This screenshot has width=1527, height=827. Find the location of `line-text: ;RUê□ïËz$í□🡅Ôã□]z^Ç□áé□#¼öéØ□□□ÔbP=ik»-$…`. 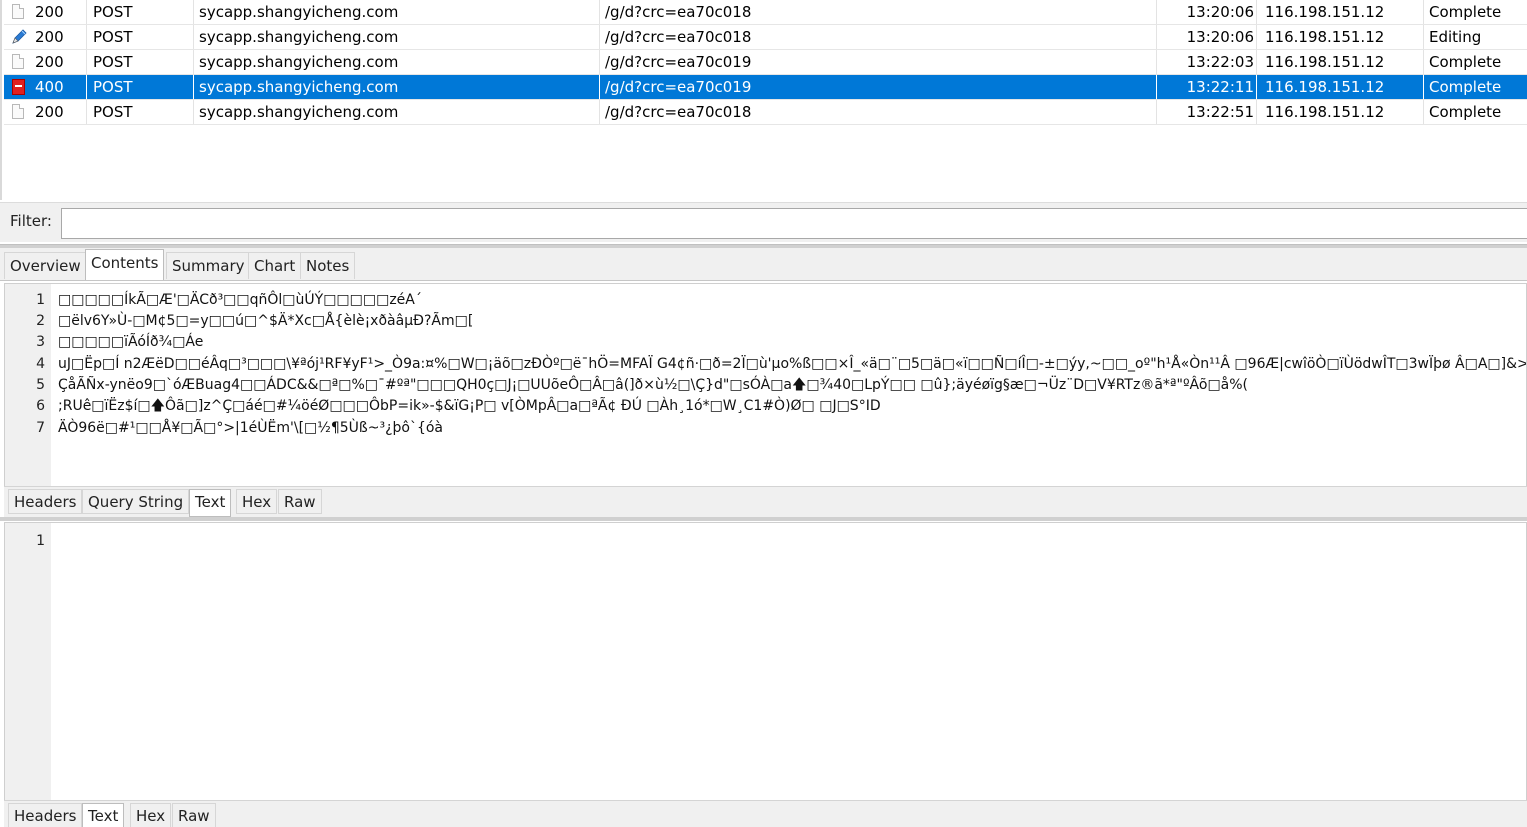

line-text: ;RUê□ïËz$í□🡅Ôã□]z^Ç□áé□#¼öéØ□□□ÔbP=ik»-$… is located at coordinates (469, 406).